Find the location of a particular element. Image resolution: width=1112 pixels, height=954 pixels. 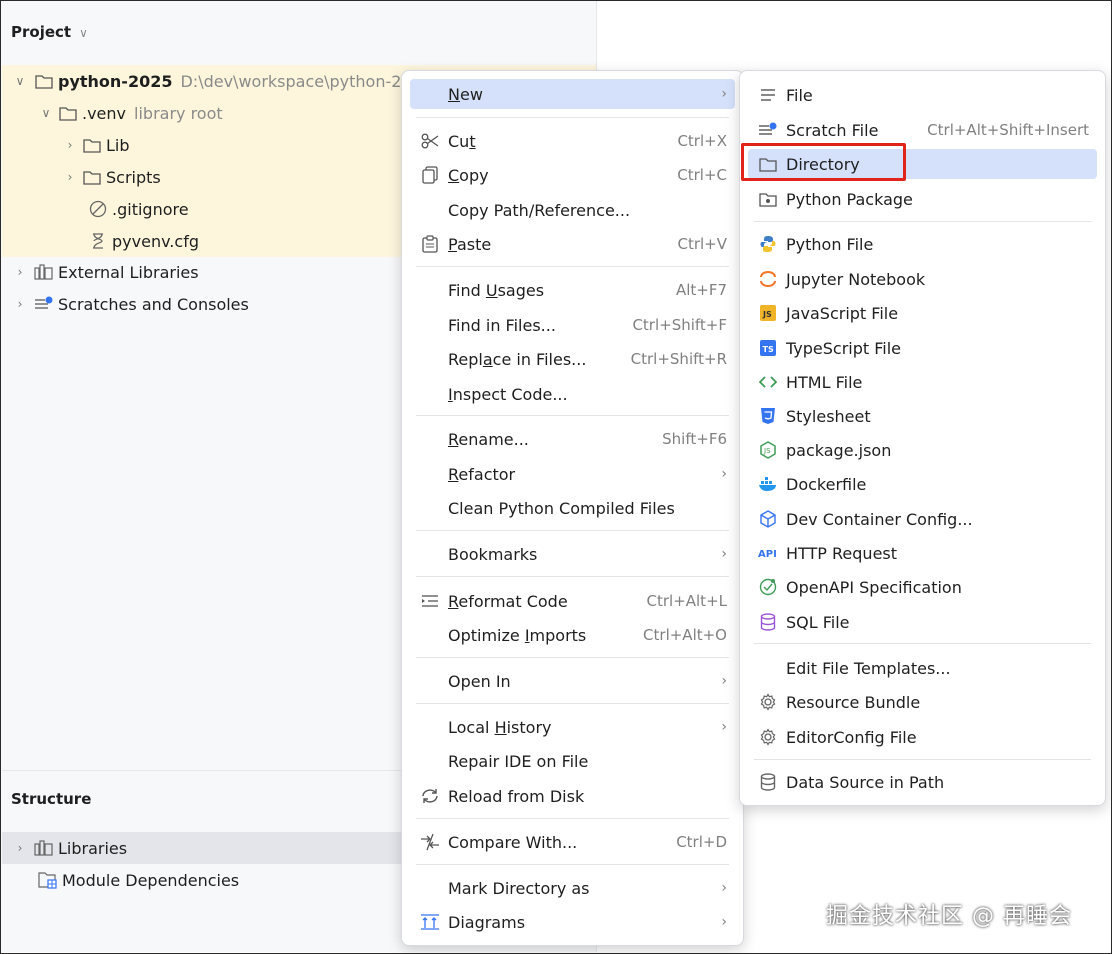

new-item-resource-bundle: Resource Bundle is located at coordinates (922, 702).